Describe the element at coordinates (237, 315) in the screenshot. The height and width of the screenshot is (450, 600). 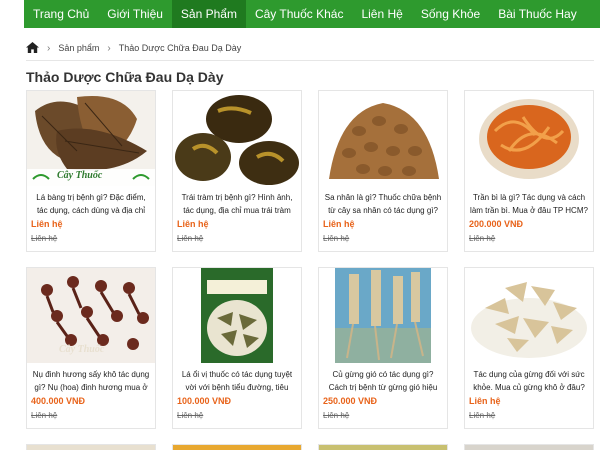
I see `product-image-la-oi` at that location.